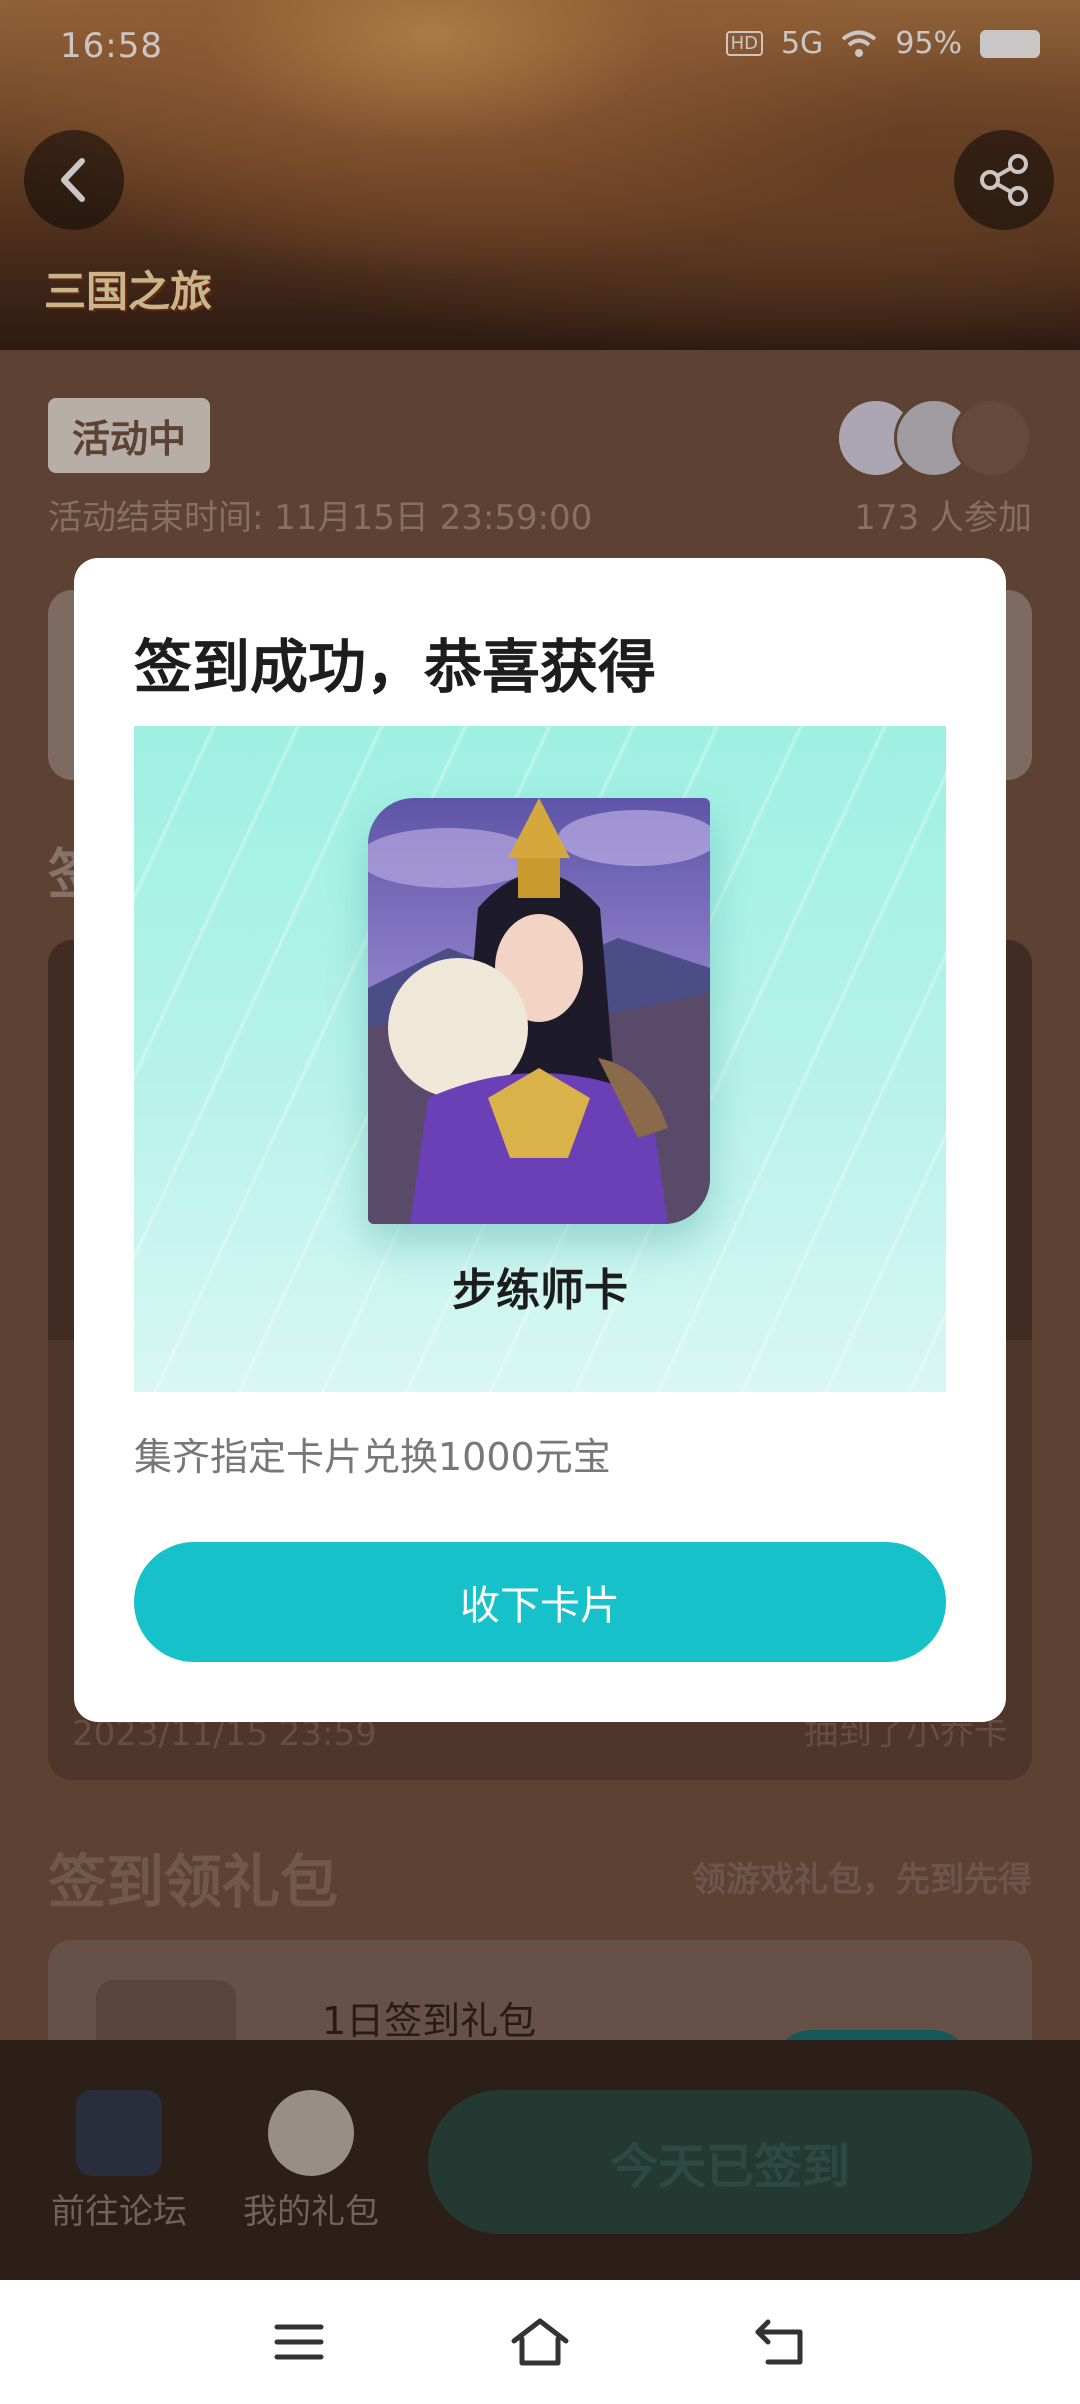 The image size is (1080, 2404). Describe the element at coordinates (395, 667) in the screenshot. I see `dialog-title: 签到成功，恭喜获得` at that location.